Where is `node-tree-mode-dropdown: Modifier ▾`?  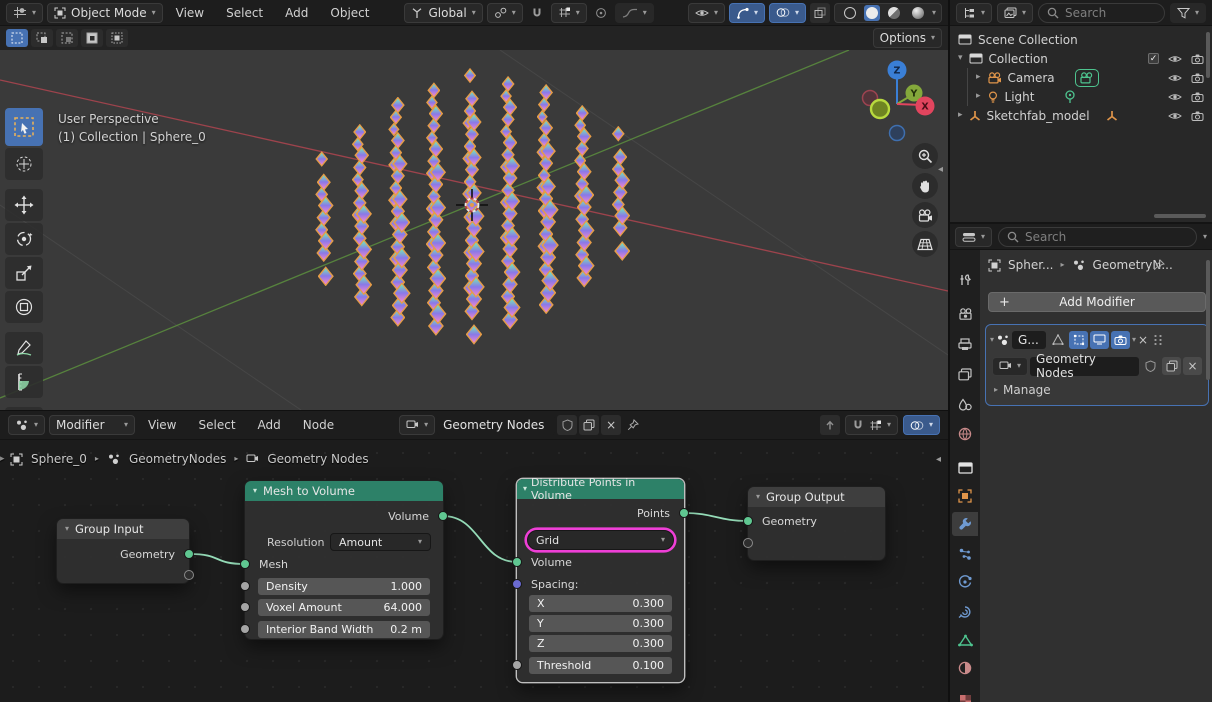 node-tree-mode-dropdown: Modifier ▾ is located at coordinates (92, 425).